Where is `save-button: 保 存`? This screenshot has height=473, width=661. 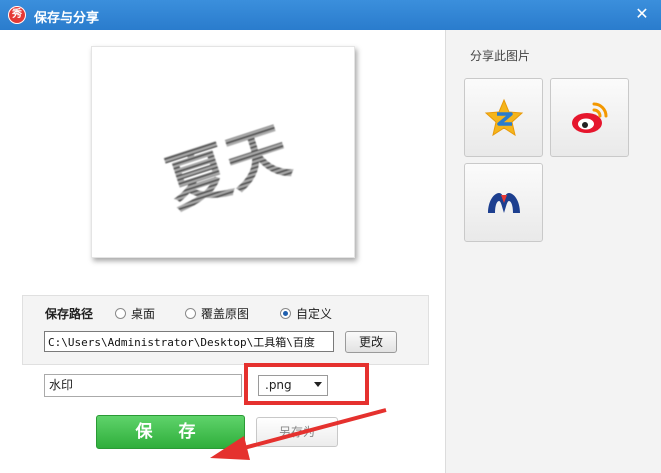 save-button: 保 存 is located at coordinates (170, 432).